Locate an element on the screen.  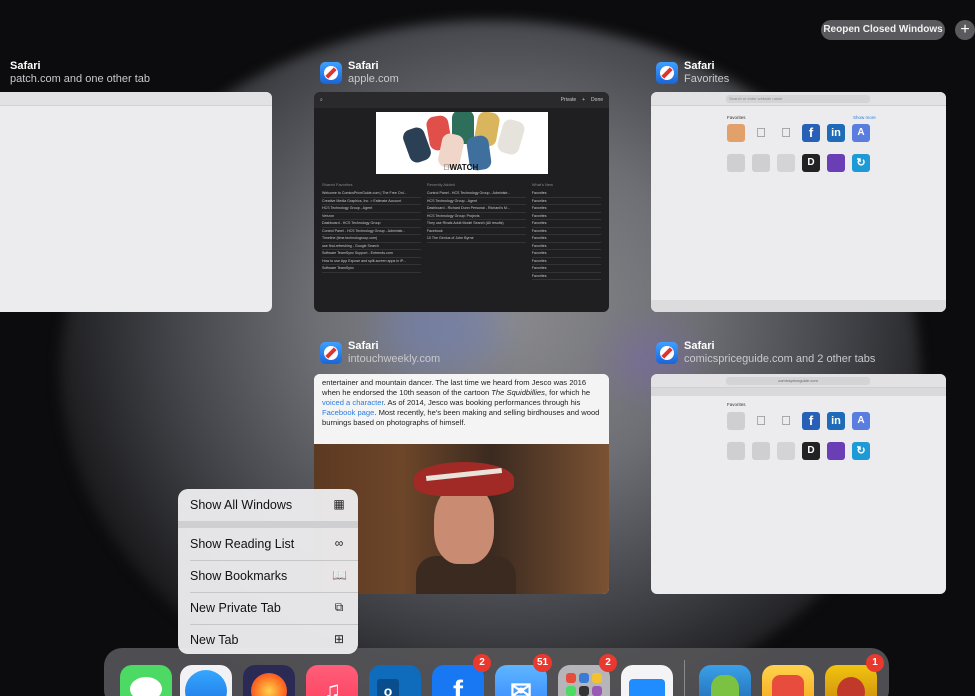
window-header: Safari patch.com and one other tab is located at coordinates (135, 75).